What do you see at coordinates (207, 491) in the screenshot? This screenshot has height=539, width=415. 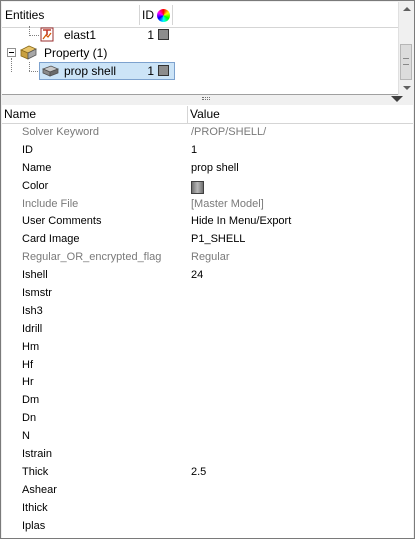 I see `property-row-ashear: Ashear` at bounding box center [207, 491].